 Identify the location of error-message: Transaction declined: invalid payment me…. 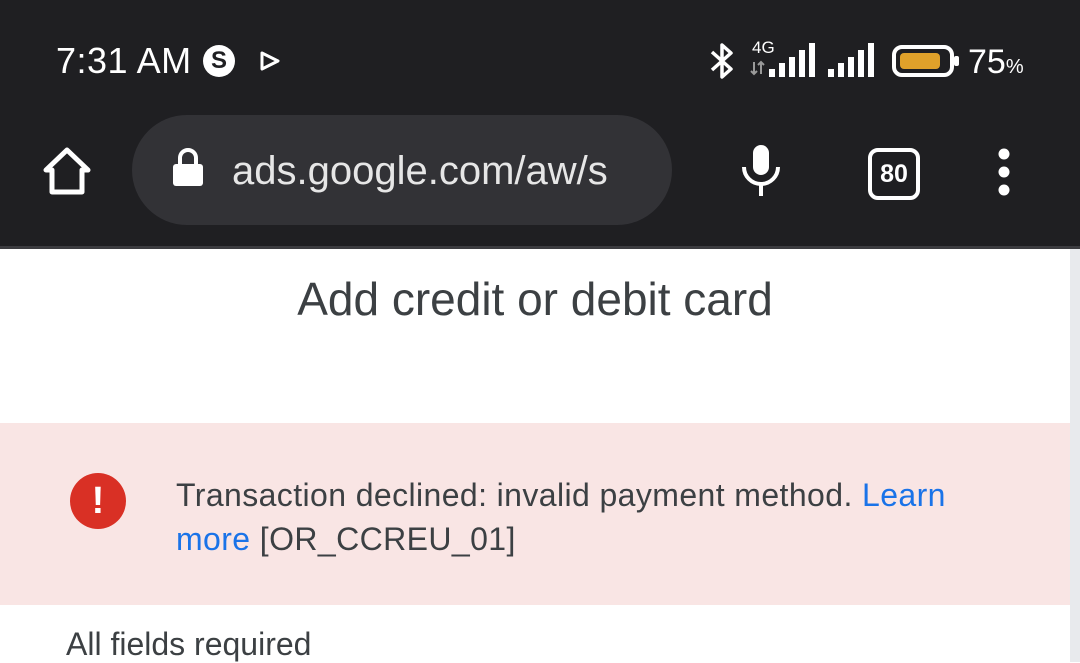
(596, 517).